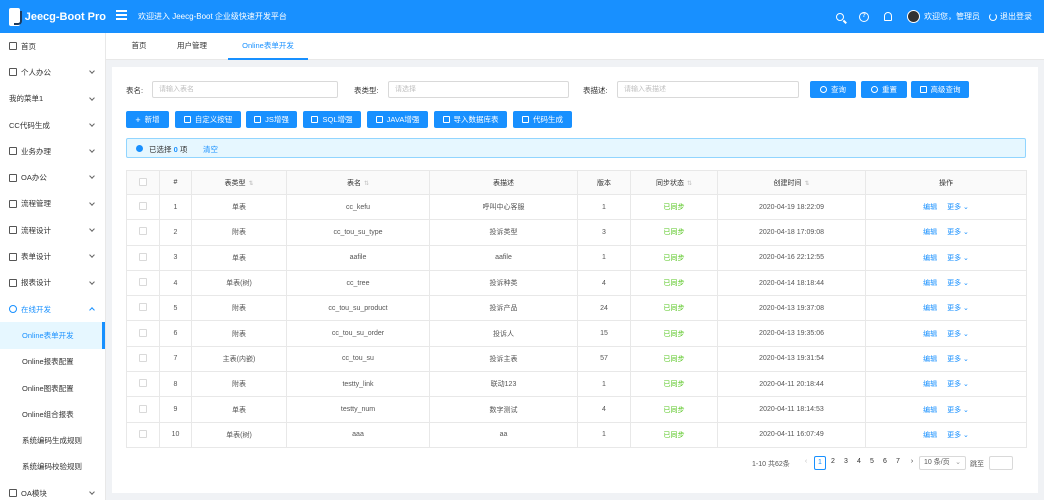  What do you see at coordinates (52, 72) in the screenshot?
I see `sidebar-item-personal-office: 个人办公` at bounding box center [52, 72].